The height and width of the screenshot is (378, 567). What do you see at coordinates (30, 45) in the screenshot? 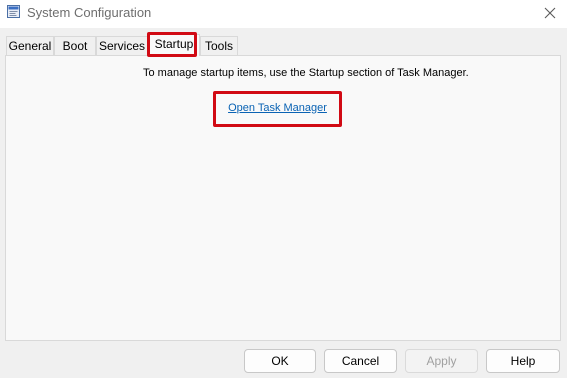
I see `tab-general: General` at bounding box center [30, 45].